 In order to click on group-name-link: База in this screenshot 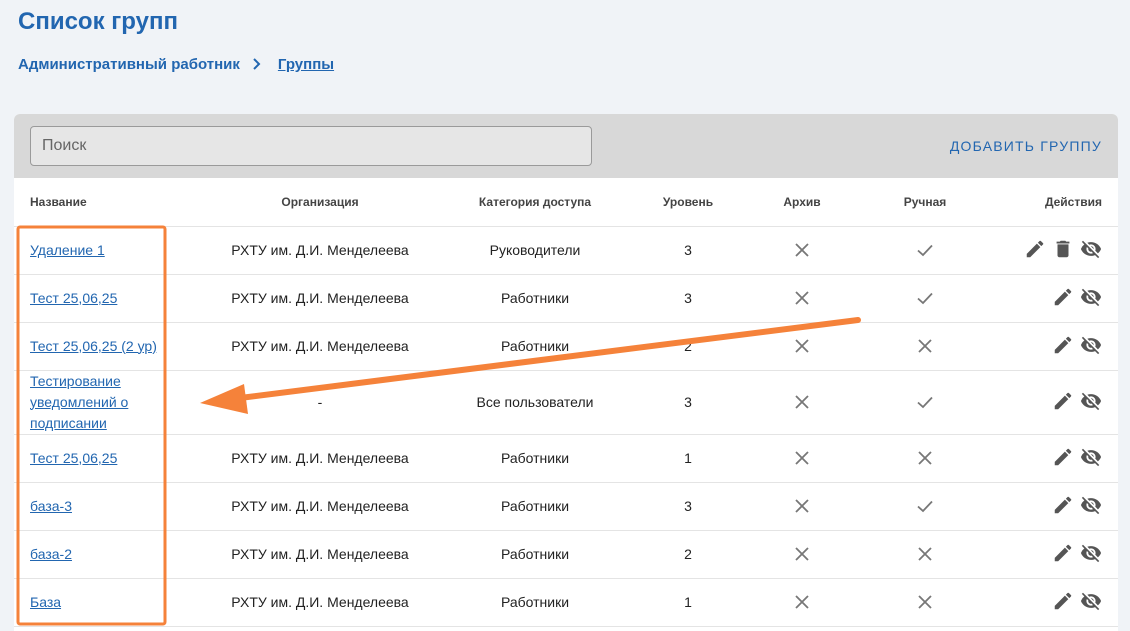, I will do `click(45, 602)`.